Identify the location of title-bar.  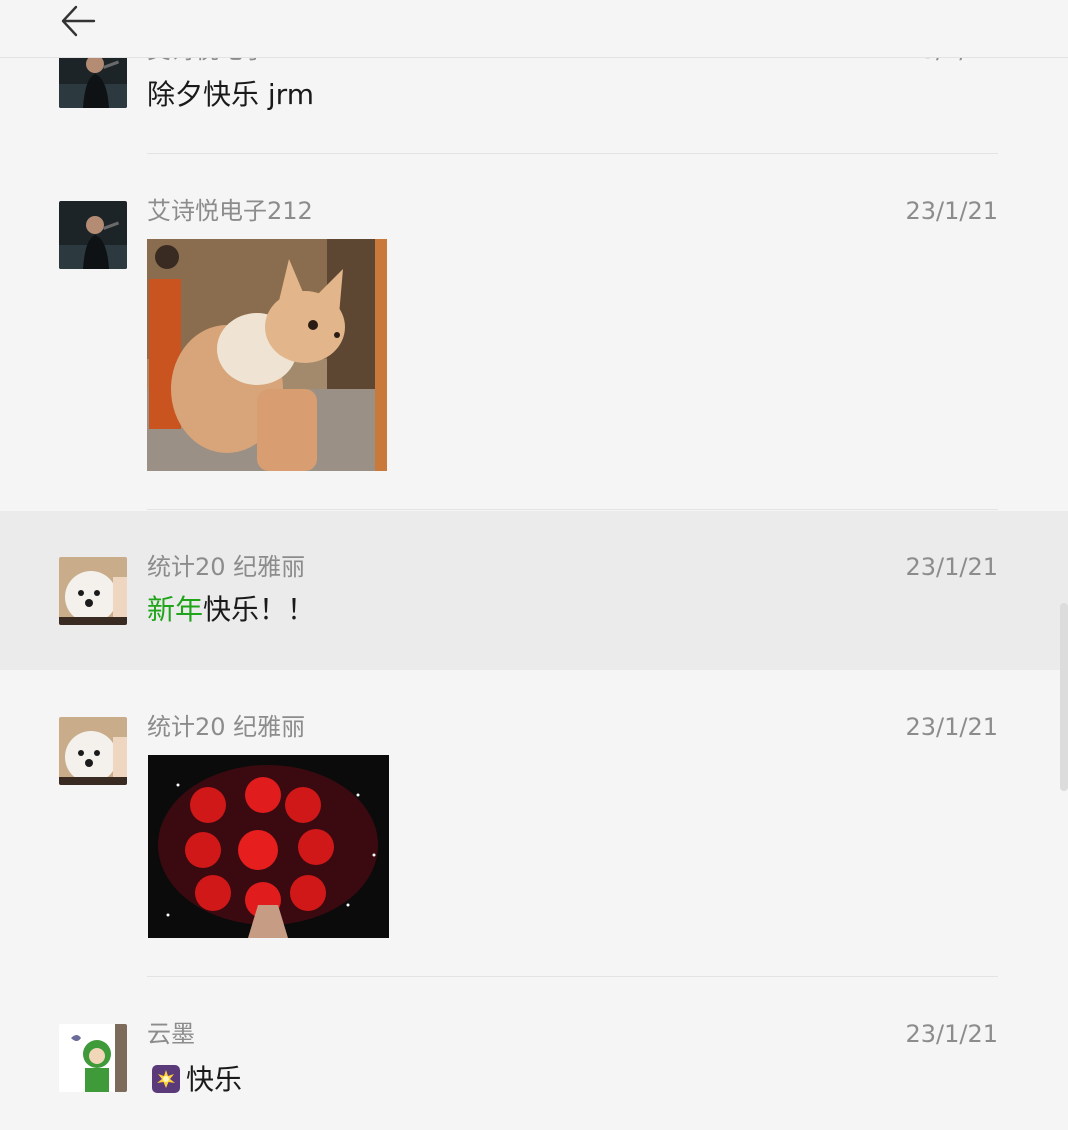
(534, 29).